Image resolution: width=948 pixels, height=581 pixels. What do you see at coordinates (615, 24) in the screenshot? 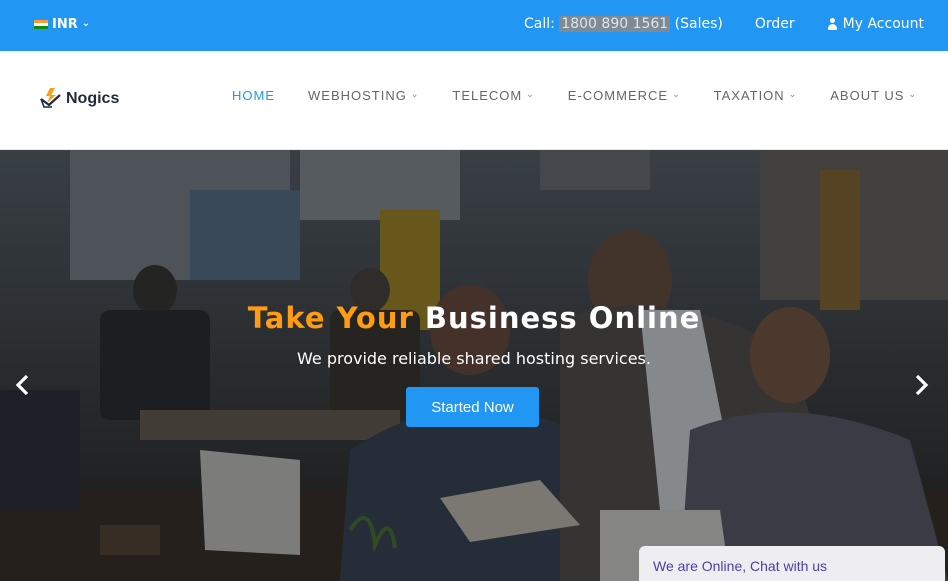
I see `phone-number: 1800 890 1561` at bounding box center [615, 24].